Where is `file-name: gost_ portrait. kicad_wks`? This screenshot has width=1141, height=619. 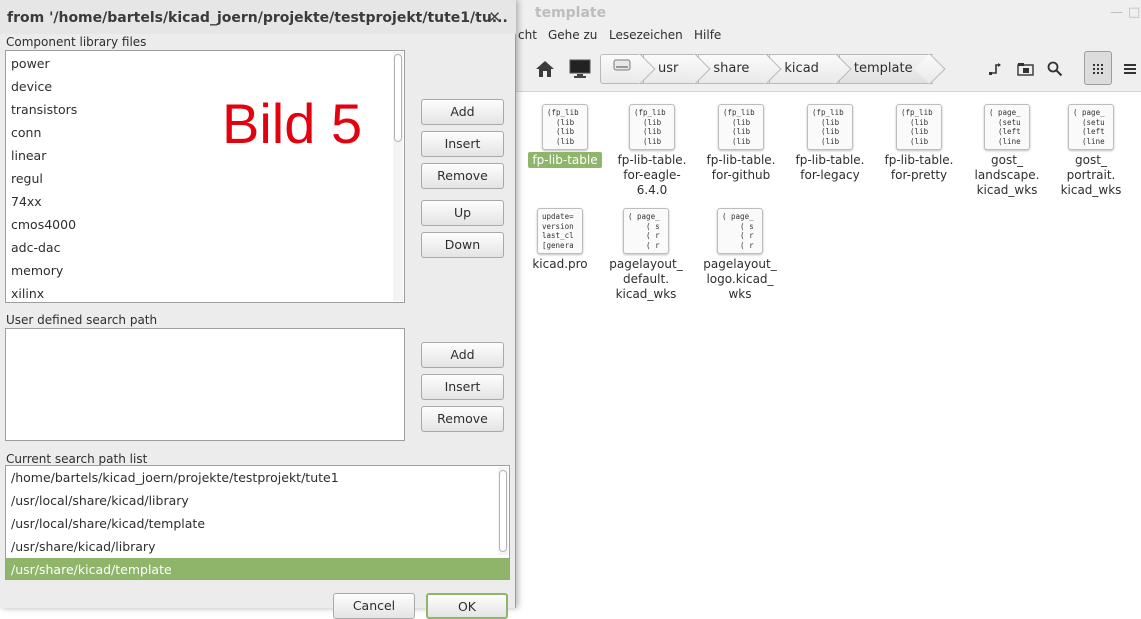 file-name: gost_ portrait. kicad_wks is located at coordinates (1091, 175).